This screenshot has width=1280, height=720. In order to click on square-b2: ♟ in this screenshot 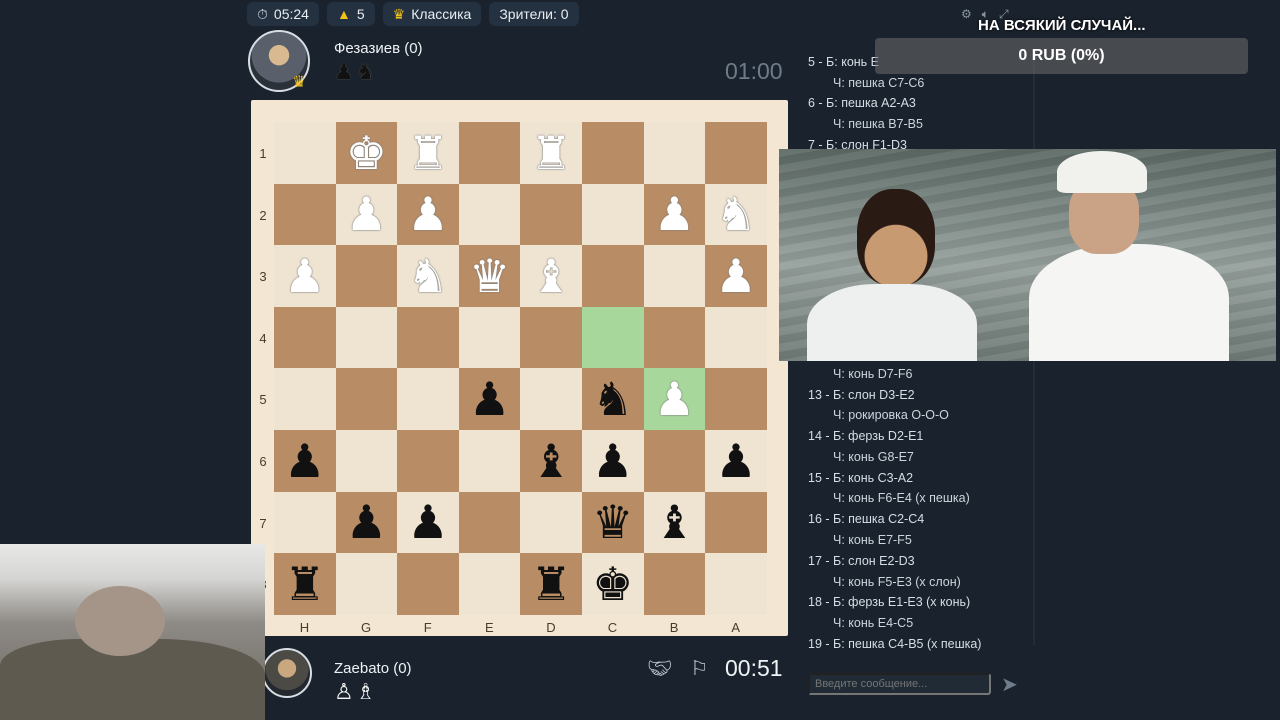, I will do `click(674, 214)`.